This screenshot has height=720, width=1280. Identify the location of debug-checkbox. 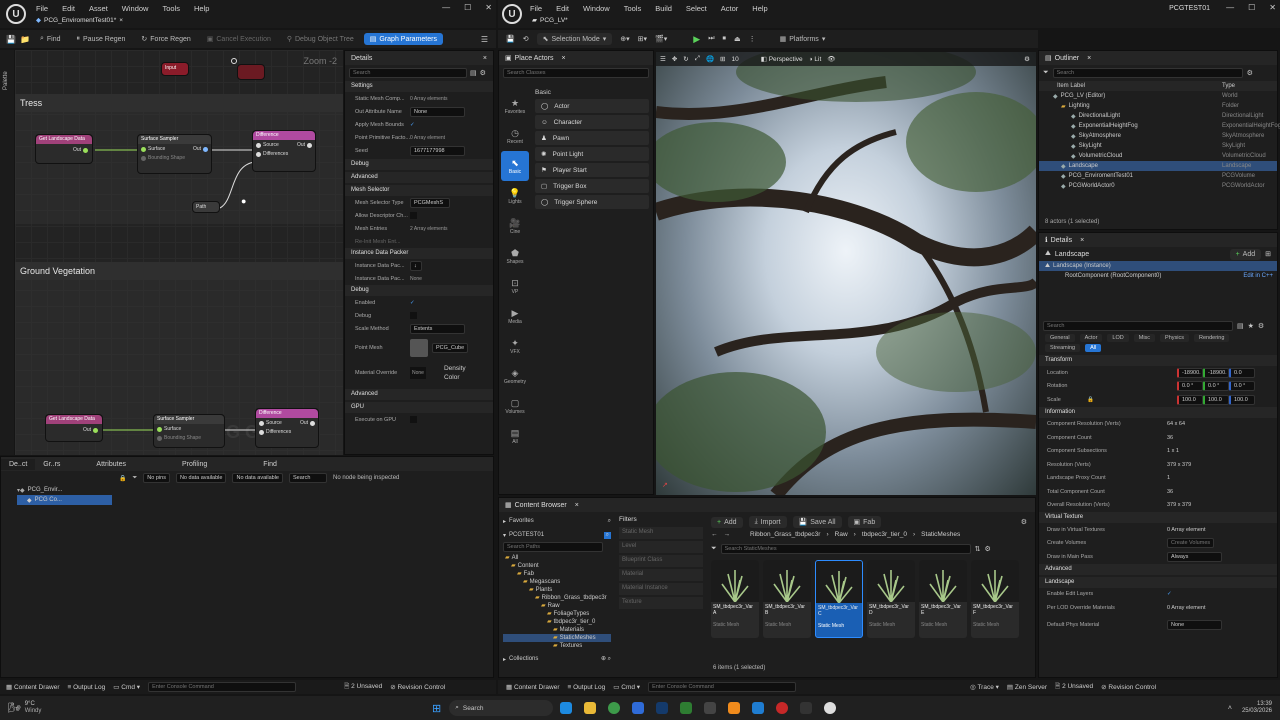
(413, 315).